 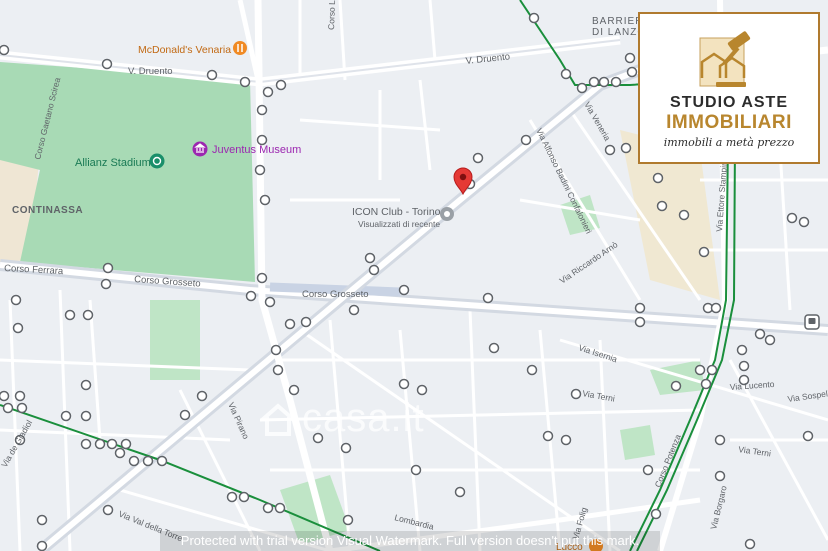 I want to click on museum-icon, so click(x=200, y=149).